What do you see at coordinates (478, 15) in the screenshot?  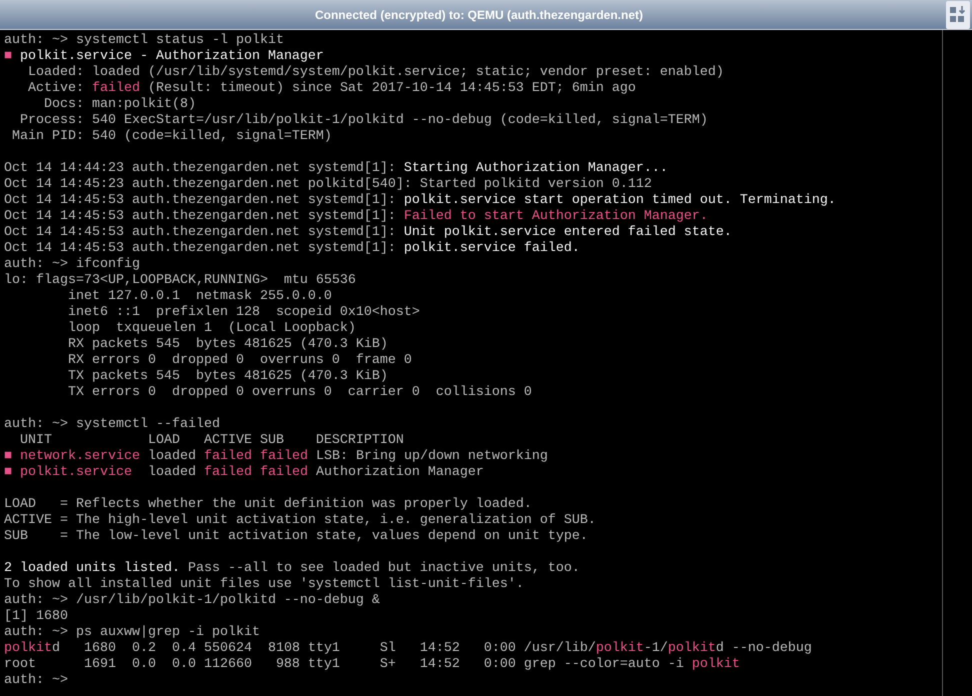 I see `window-title: Connected (encrypted) to: QEMU (auth.thezengarden.net)` at bounding box center [478, 15].